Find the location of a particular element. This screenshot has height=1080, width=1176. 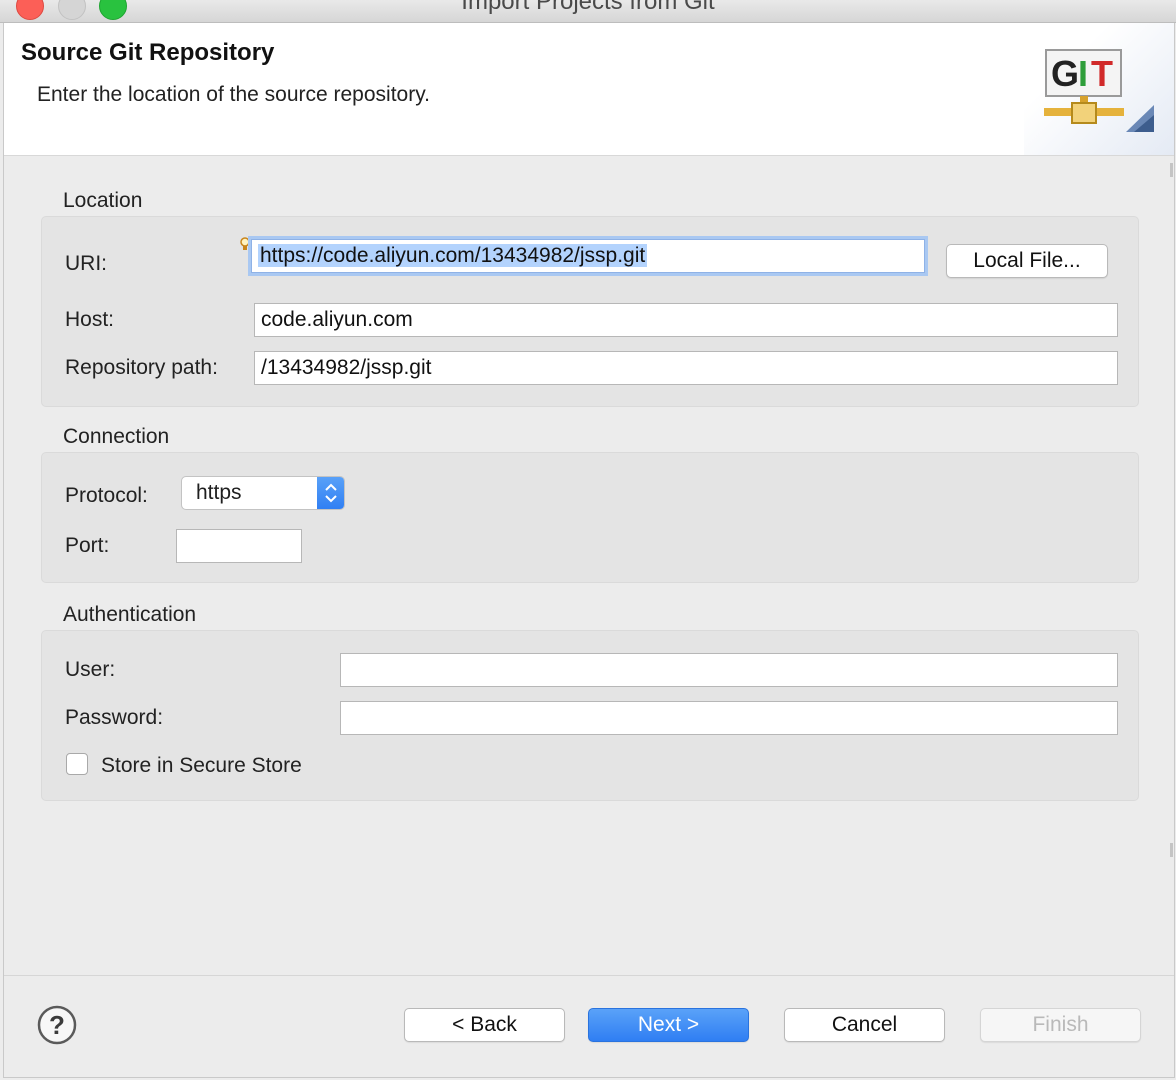

connection-section-label: Connection is located at coordinates (116, 436).